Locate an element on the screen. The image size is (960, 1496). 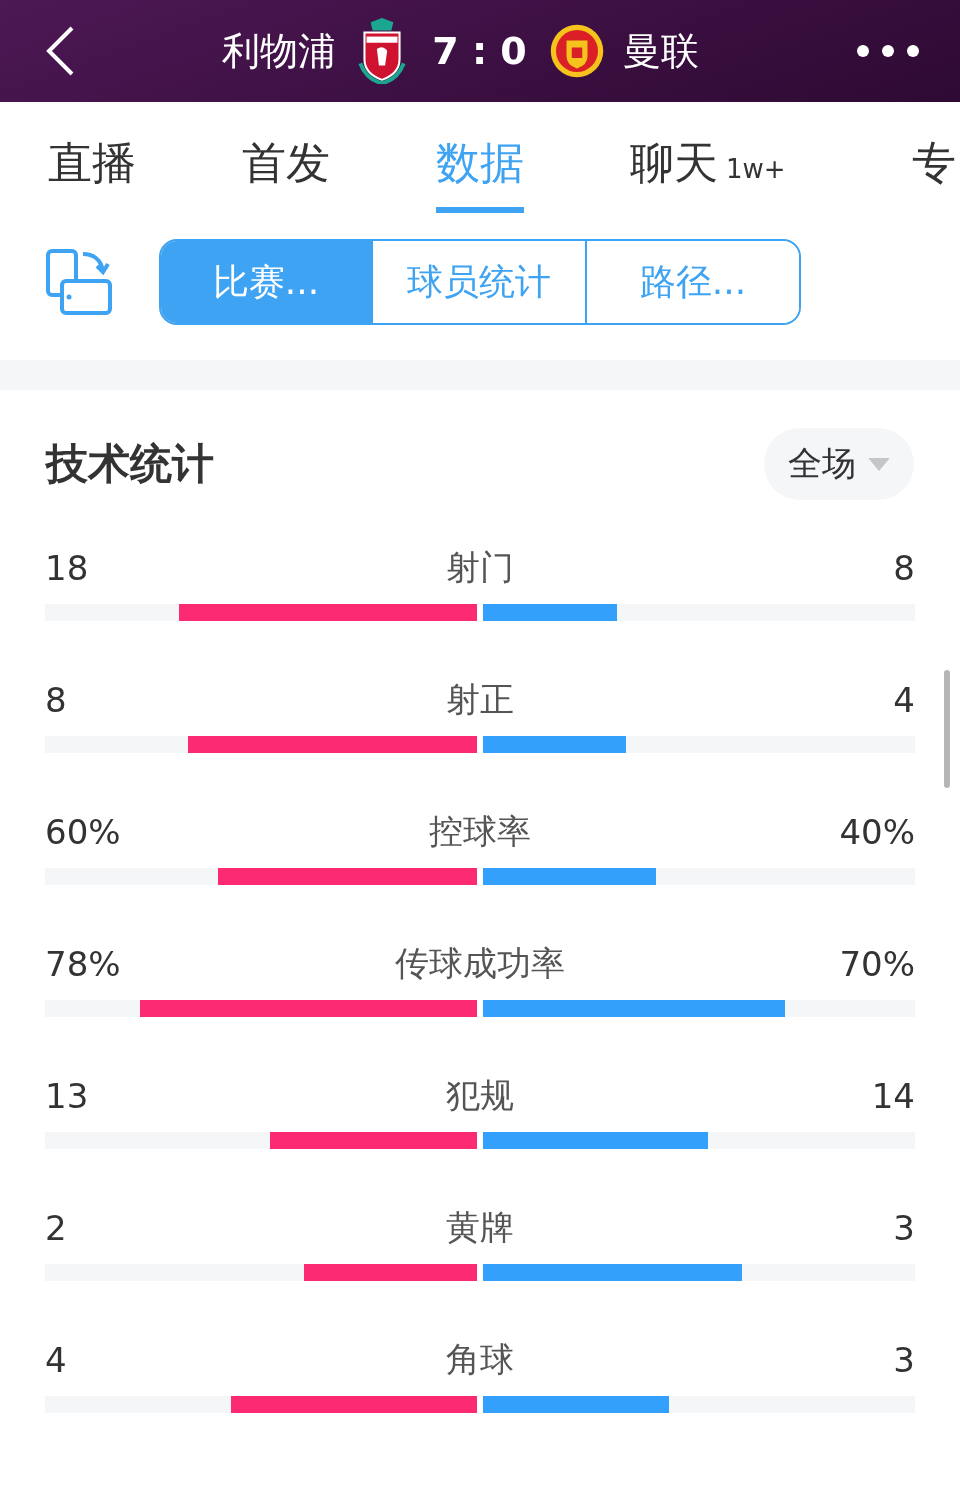
stat-label: 射正 is located at coordinates (480, 699).